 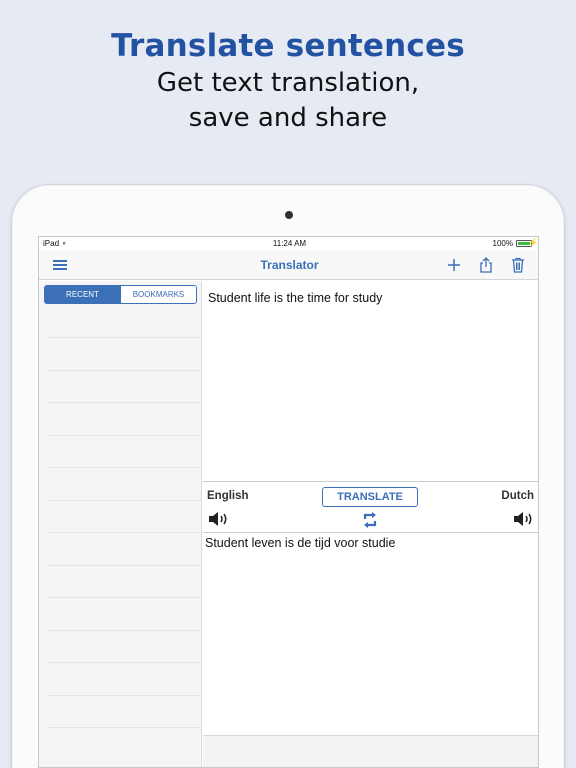 What do you see at coordinates (158, 294) in the screenshot?
I see `segment-bookmarks: BOOKMARKS` at bounding box center [158, 294].